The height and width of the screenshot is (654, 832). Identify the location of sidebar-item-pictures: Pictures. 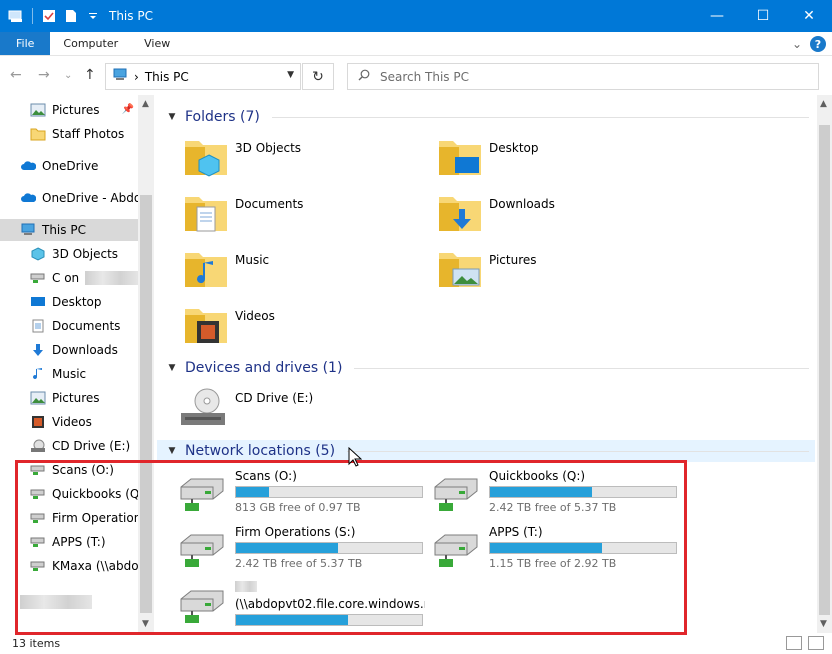
(69, 398).